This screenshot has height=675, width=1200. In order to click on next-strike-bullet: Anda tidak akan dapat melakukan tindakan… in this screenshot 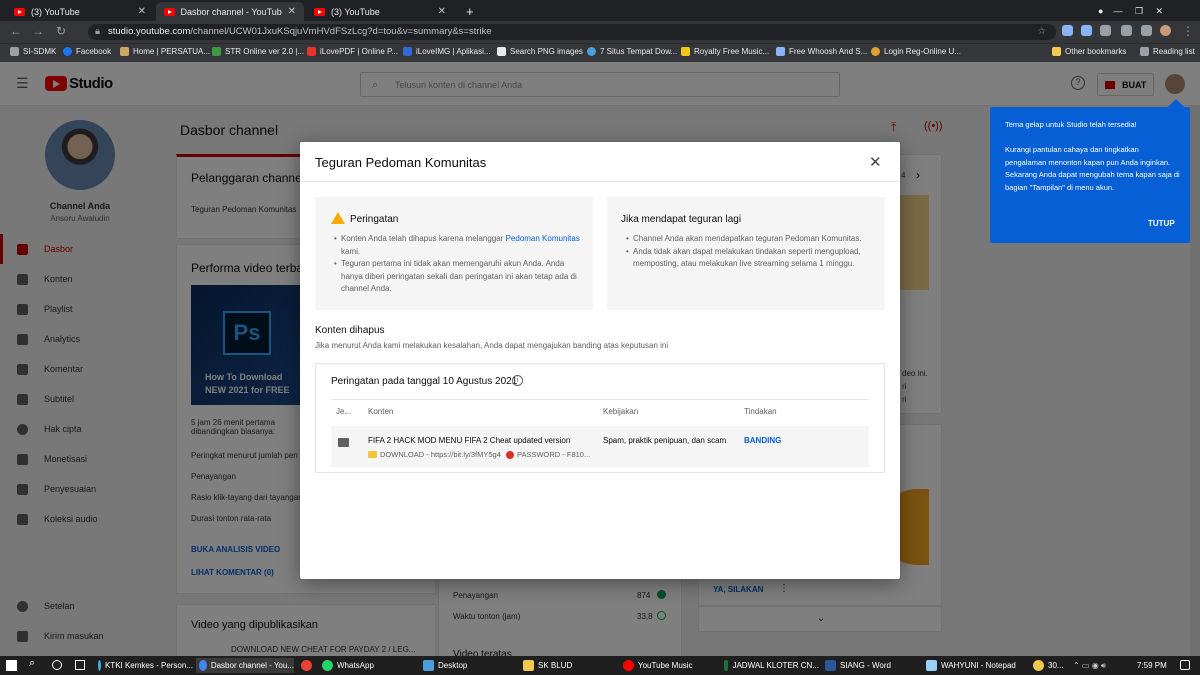, I will do `click(752, 258)`.